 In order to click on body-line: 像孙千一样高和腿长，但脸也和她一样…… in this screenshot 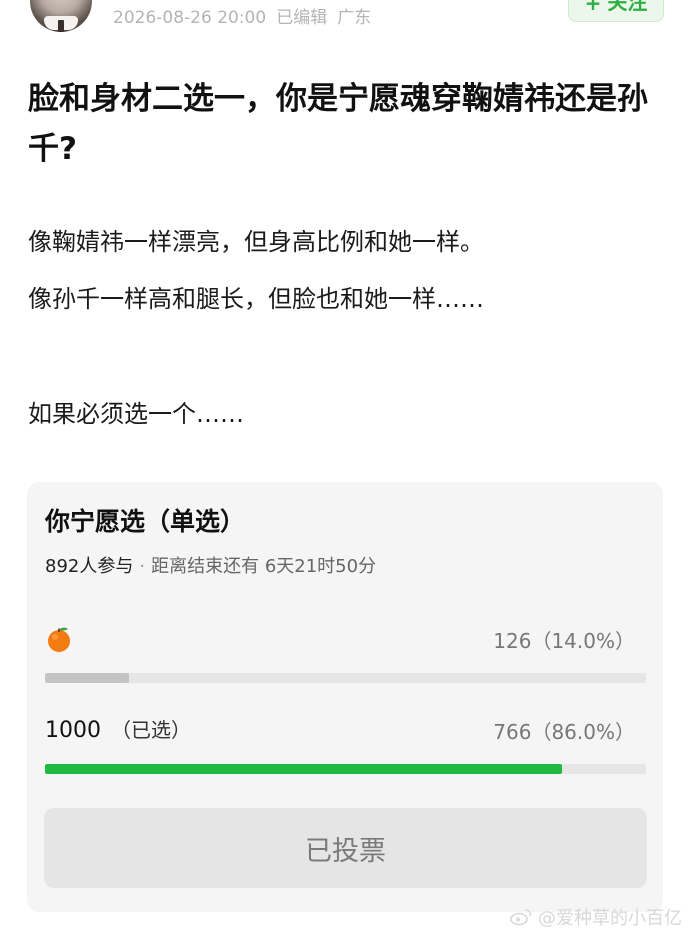, I will do `click(256, 299)`.